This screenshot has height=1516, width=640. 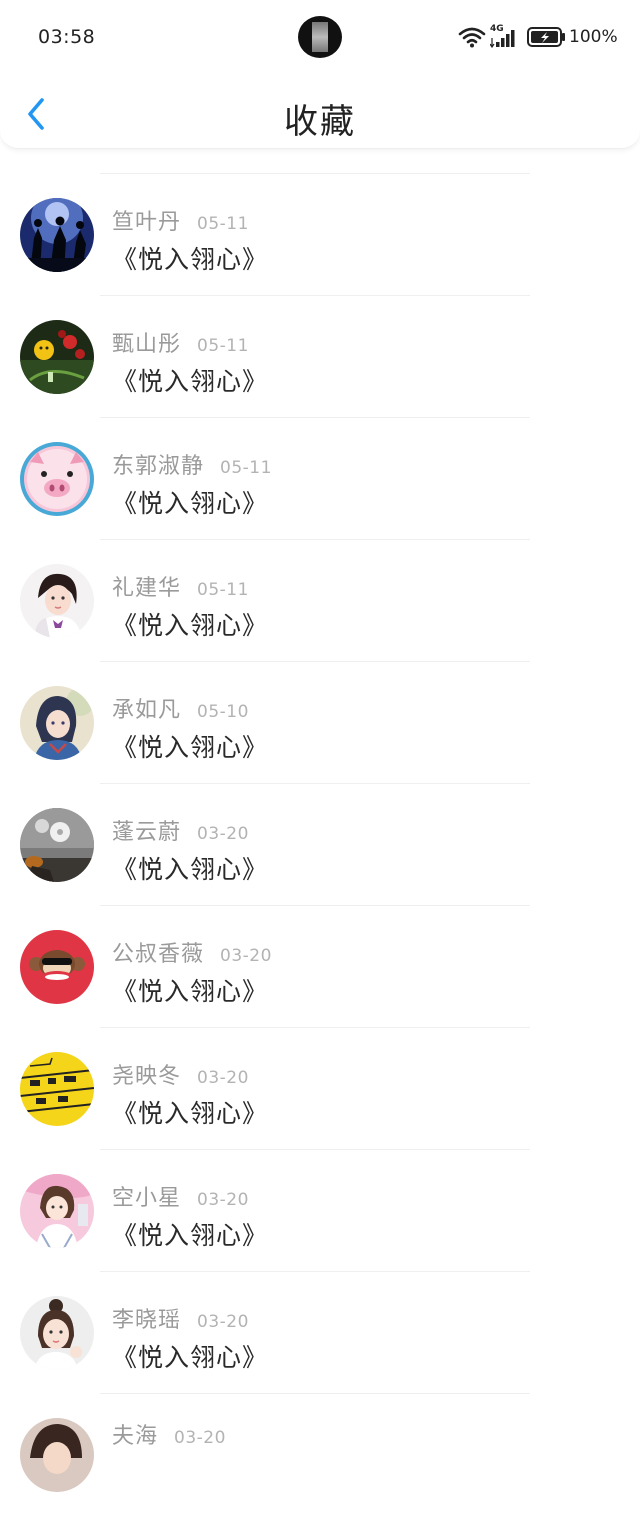 I want to click on item-meta: 空小星 03-20, so click(x=180, y=1195).